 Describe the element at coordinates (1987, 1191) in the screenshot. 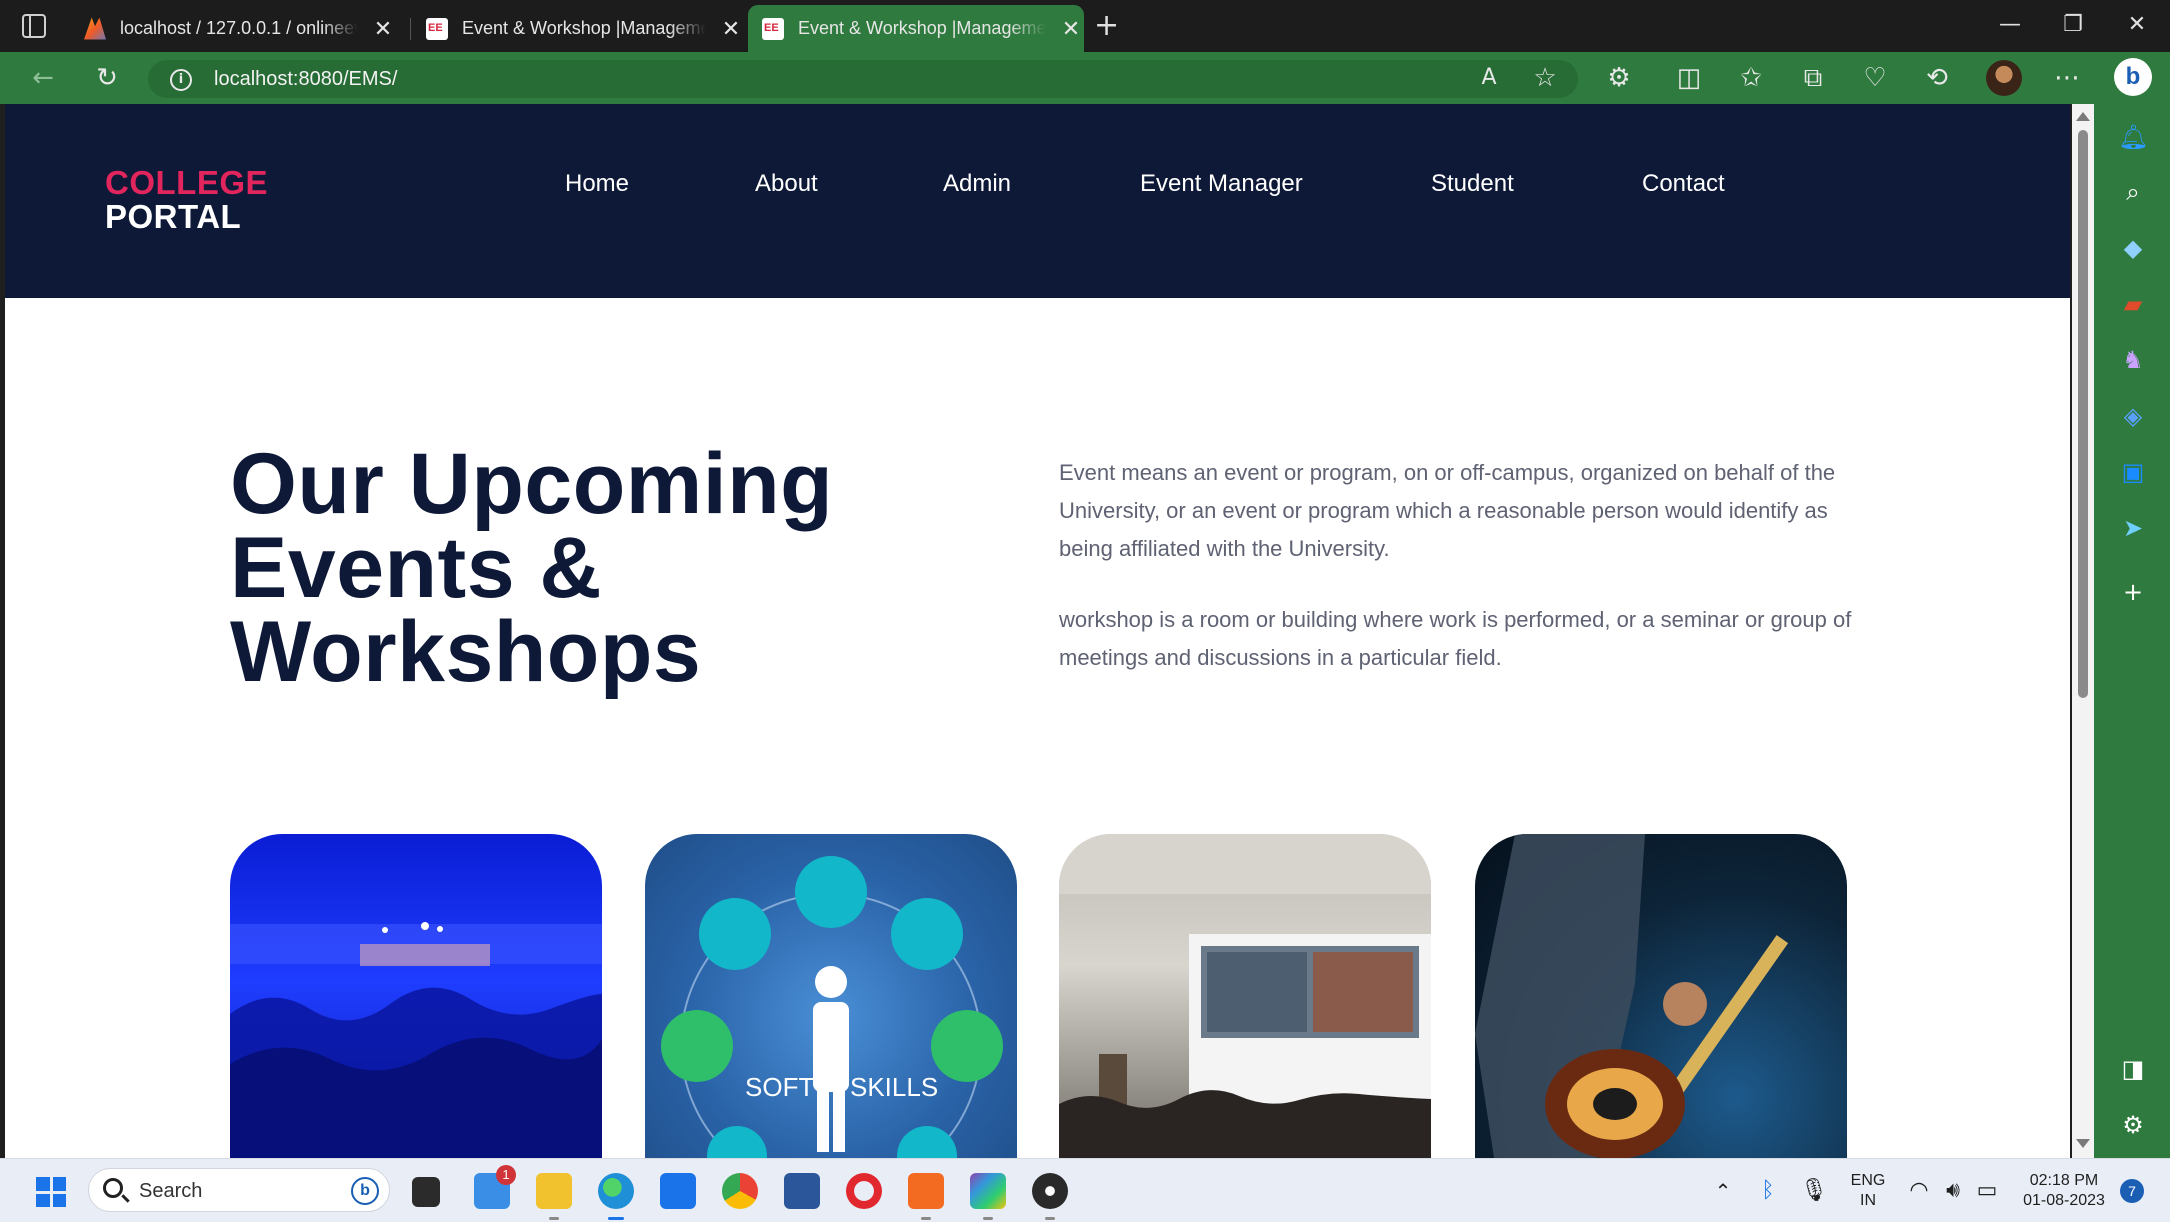

I see `battery-icon: ▭` at that location.